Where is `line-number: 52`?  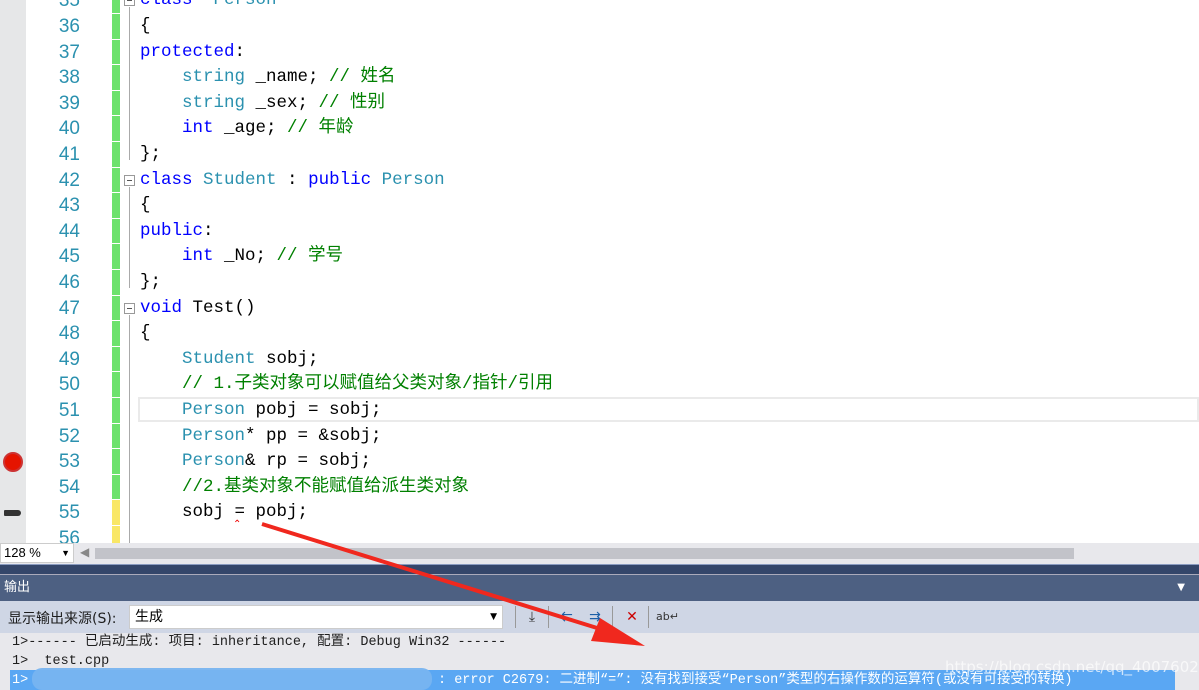
line-number: 52 is located at coordinates (69, 436).